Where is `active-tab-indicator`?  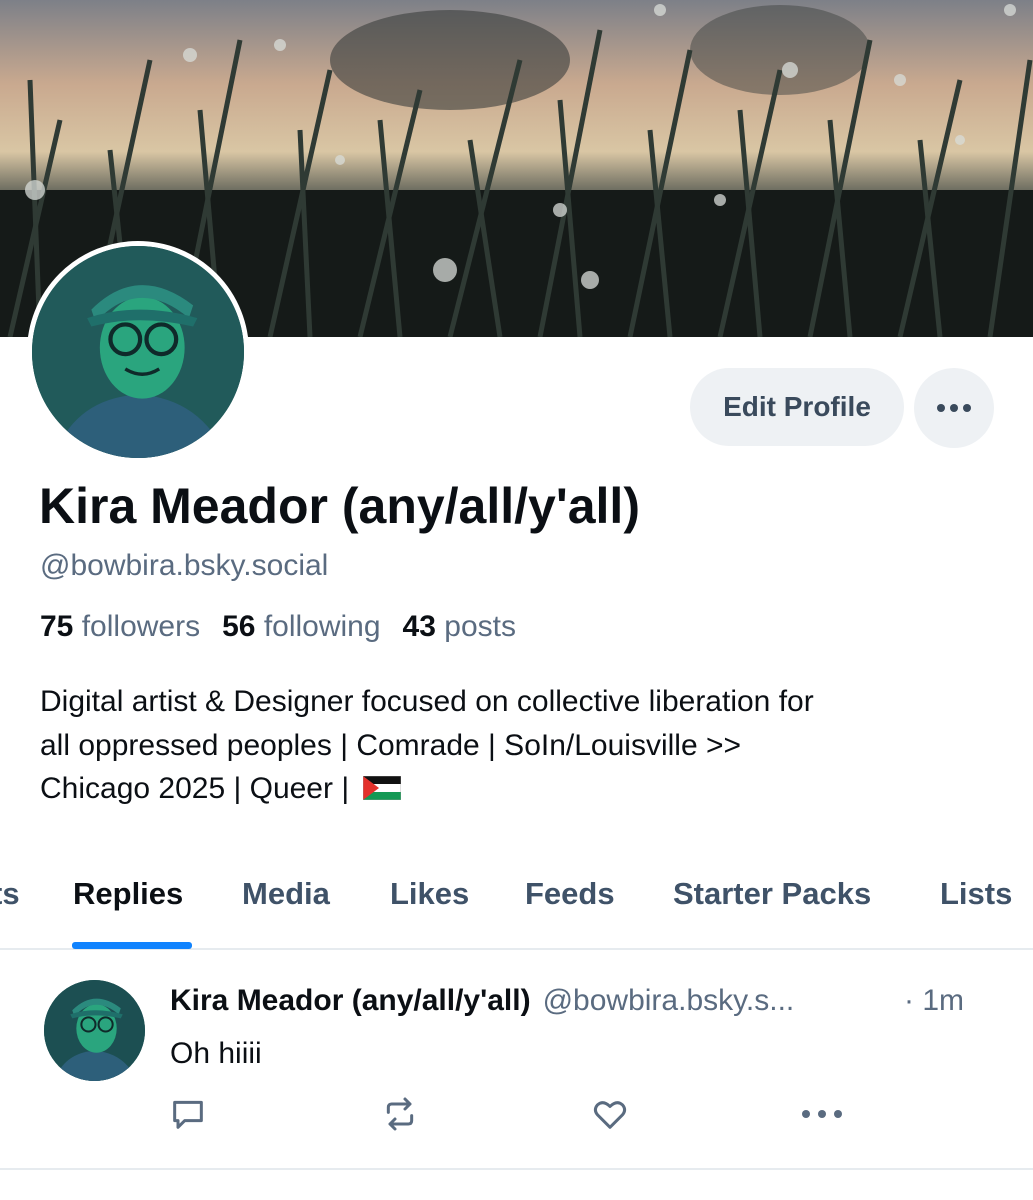
active-tab-indicator is located at coordinates (132, 945).